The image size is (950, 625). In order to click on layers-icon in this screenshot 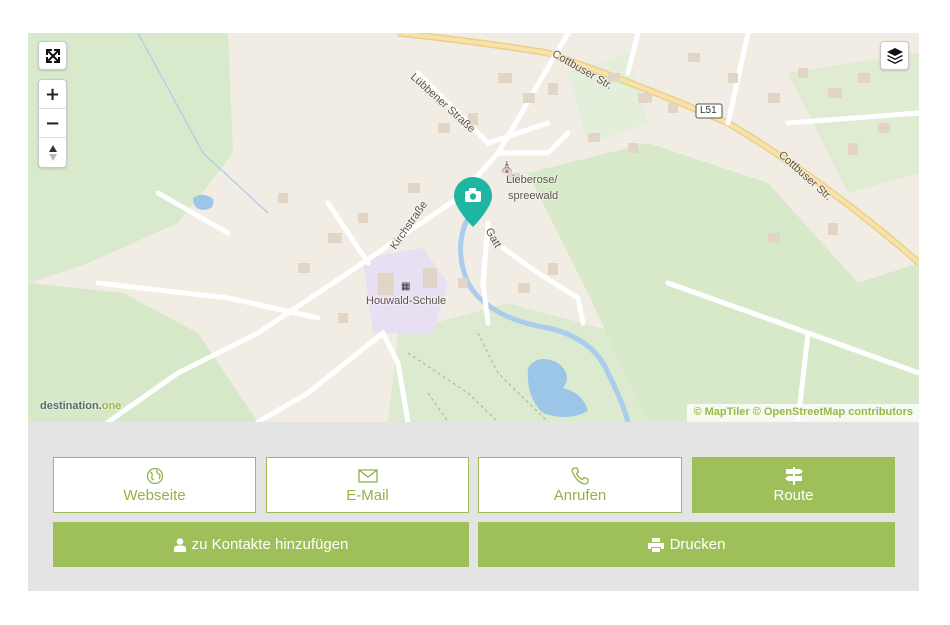, I will do `click(894, 55)`.